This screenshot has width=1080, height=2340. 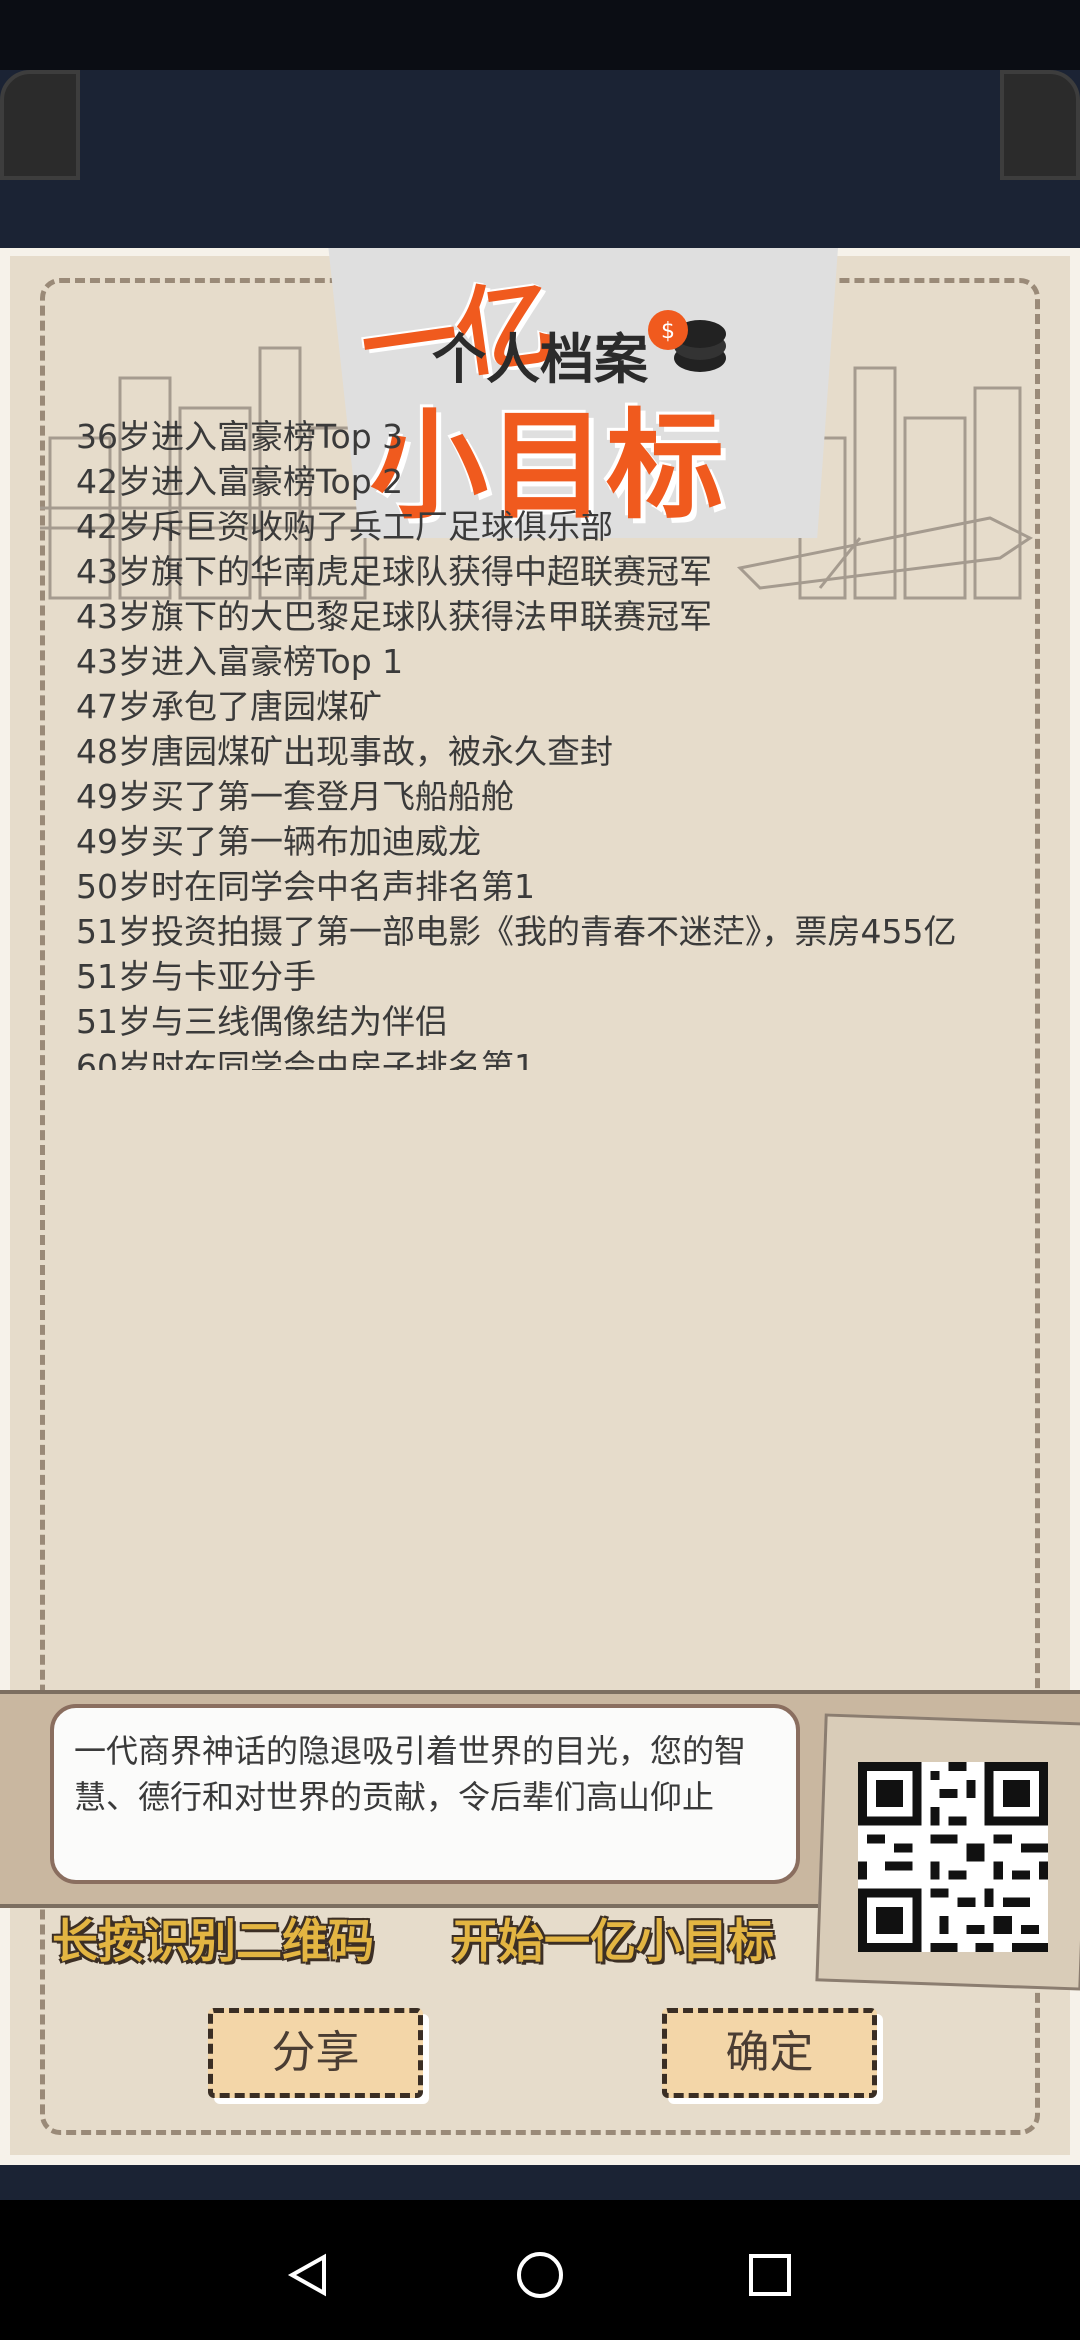 I want to click on event-row: 47岁承包了唐园煤矿, so click(x=229, y=706).